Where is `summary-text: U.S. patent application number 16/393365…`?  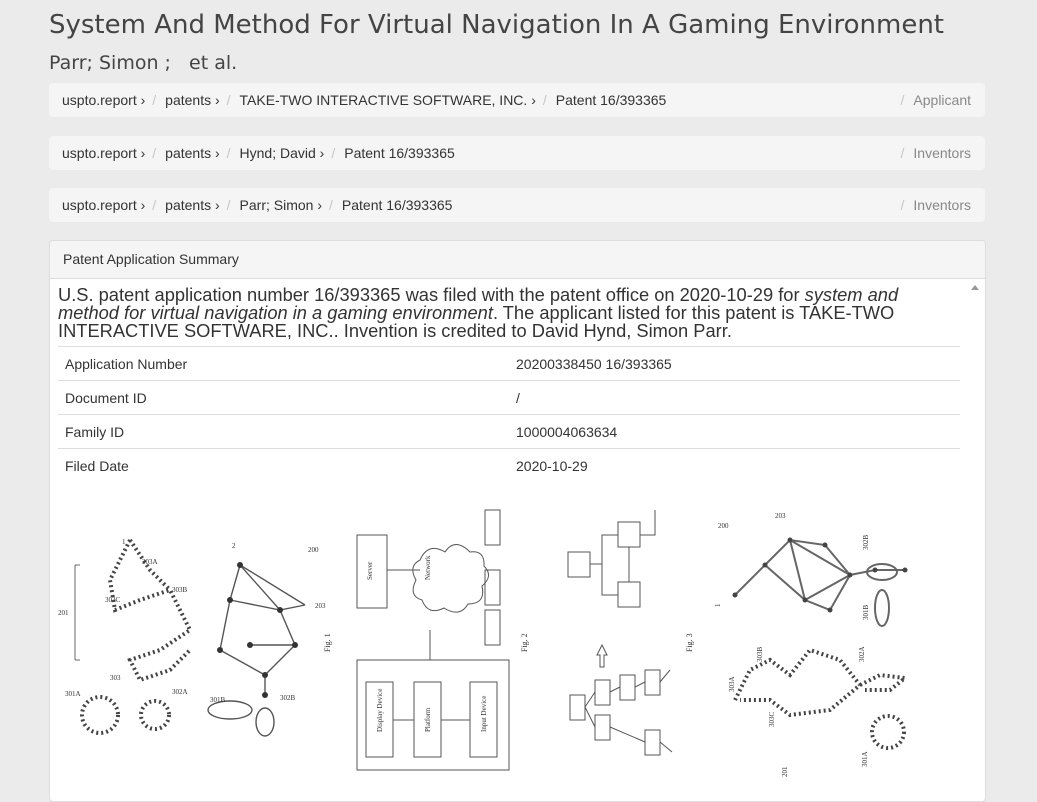 summary-text: U.S. patent application number 16/393365… is located at coordinates (509, 312).